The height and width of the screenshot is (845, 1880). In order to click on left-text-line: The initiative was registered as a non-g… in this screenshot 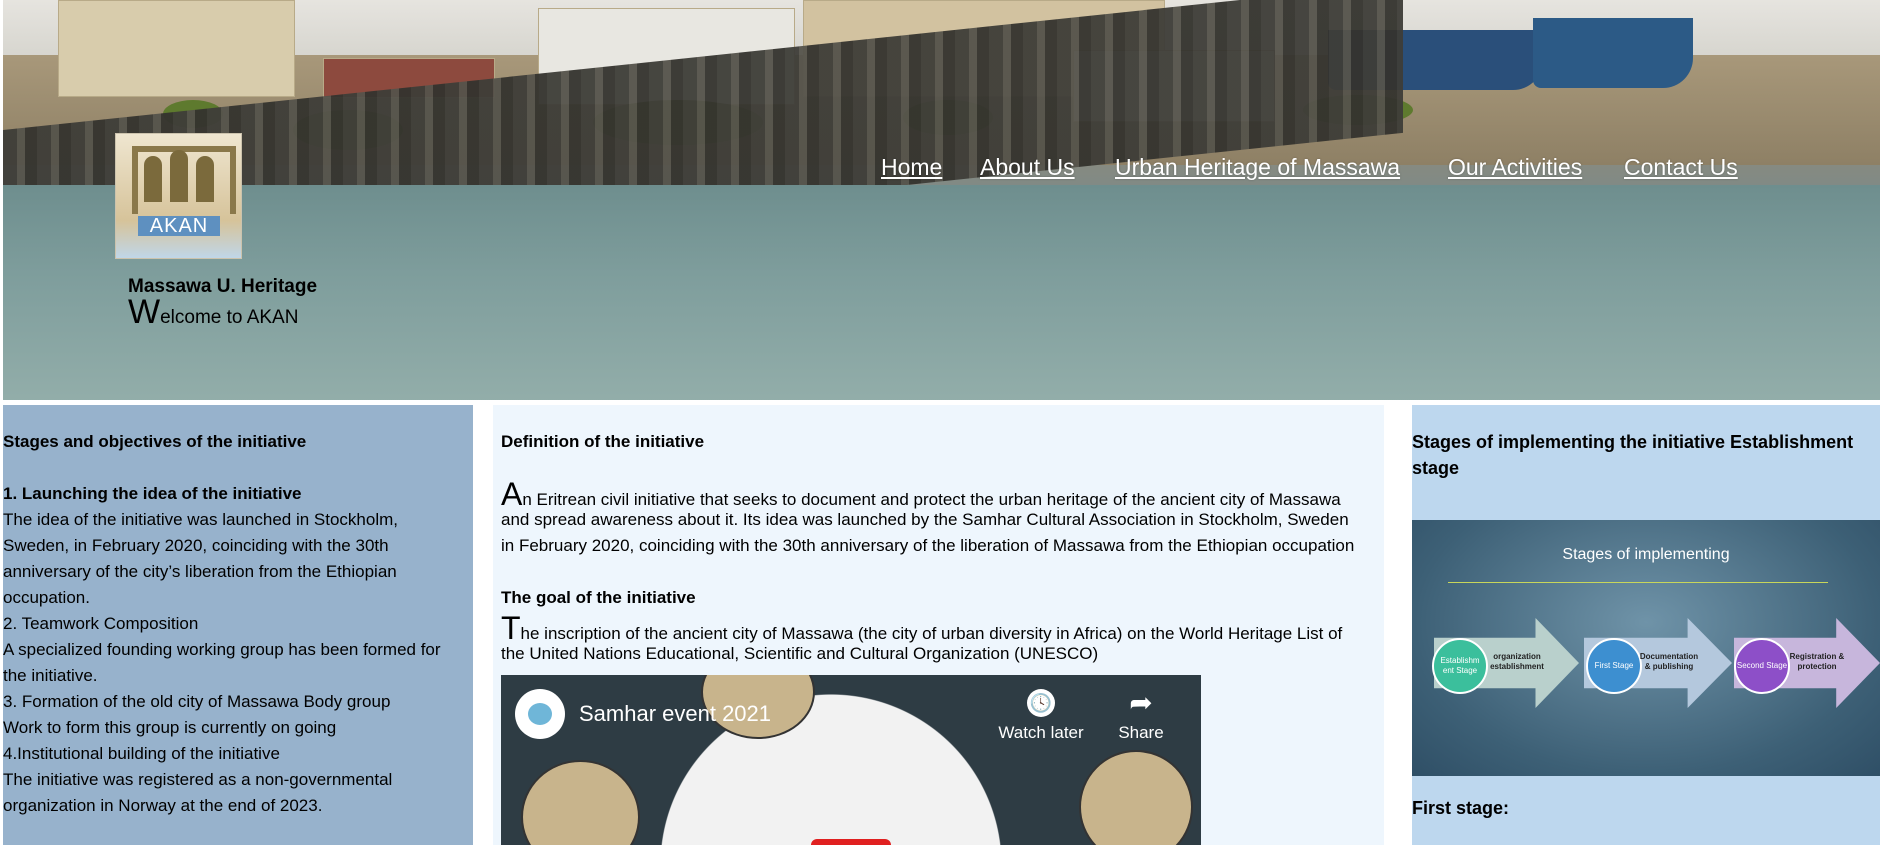, I will do `click(198, 779)`.